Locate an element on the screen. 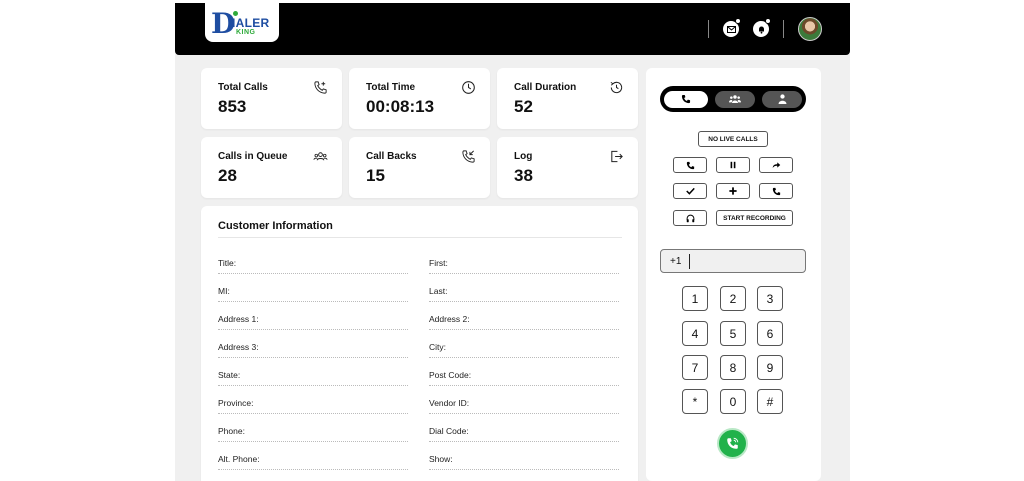  pause-icon is located at coordinates (733, 165).